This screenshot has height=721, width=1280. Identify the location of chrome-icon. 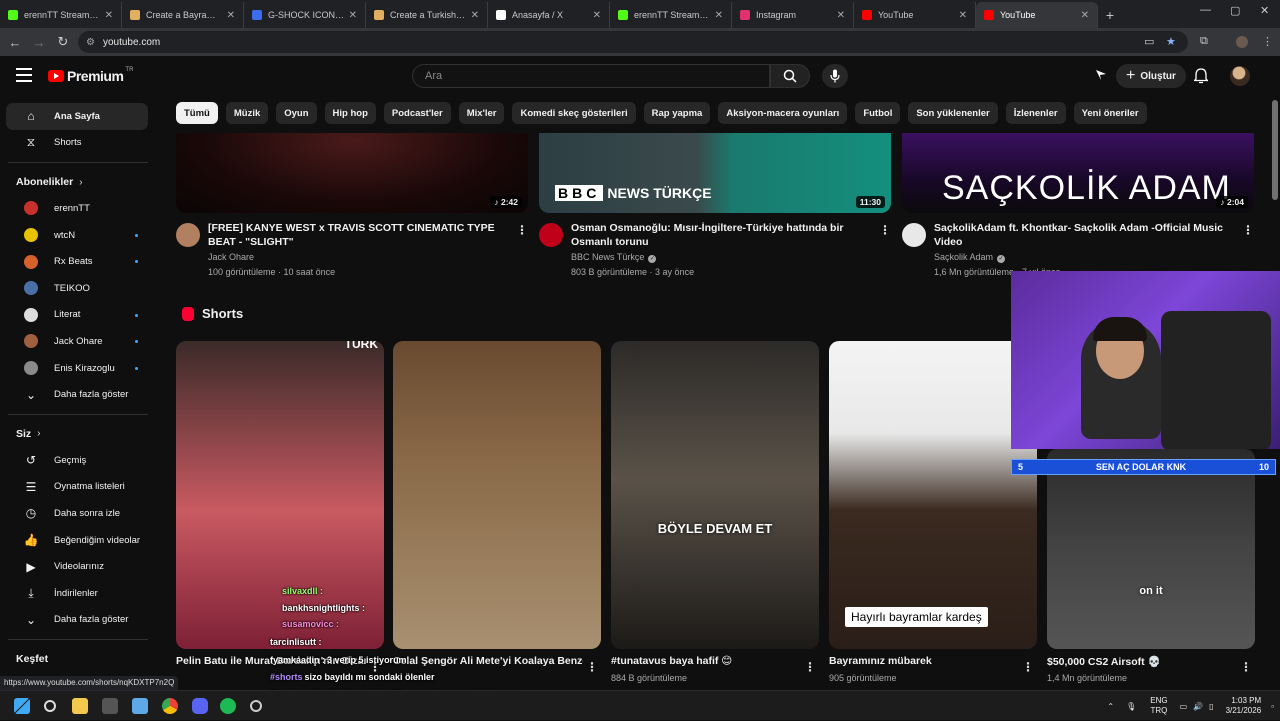
(170, 706).